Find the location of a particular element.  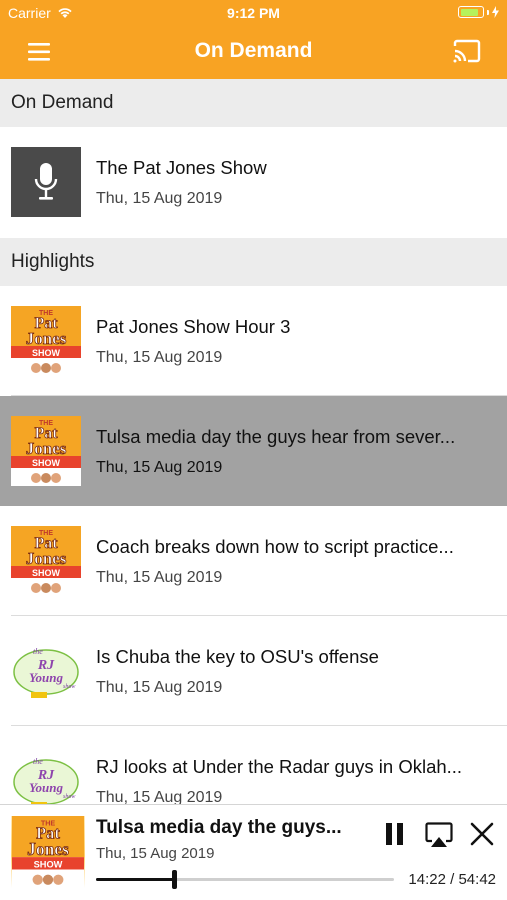

close-player-button is located at coordinates (482, 834).